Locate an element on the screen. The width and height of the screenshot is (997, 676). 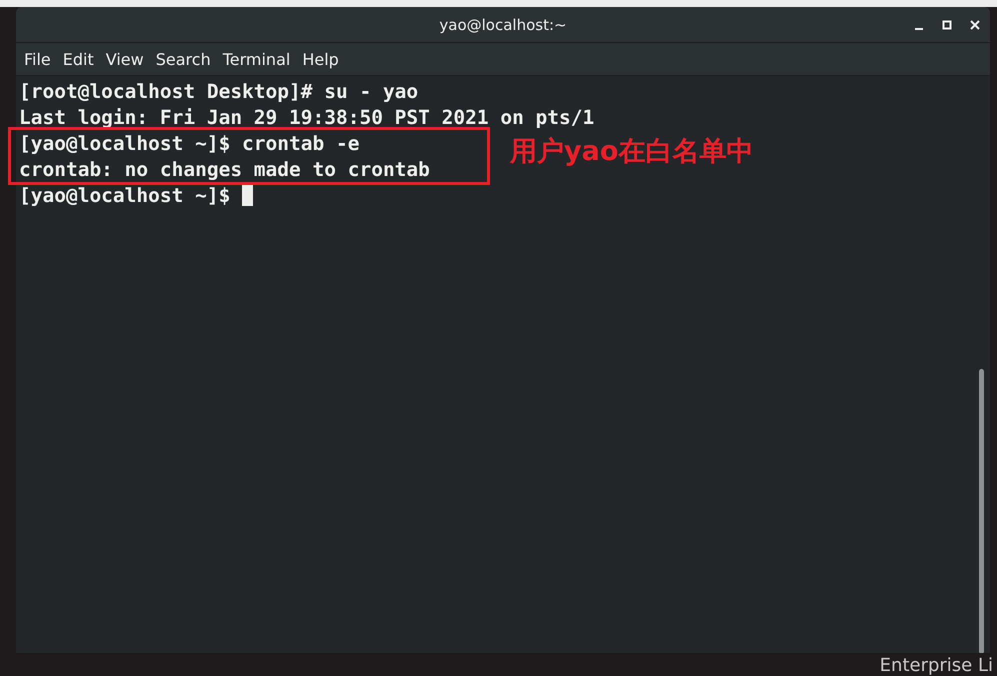
menu-item: Edit is located at coordinates (78, 59).